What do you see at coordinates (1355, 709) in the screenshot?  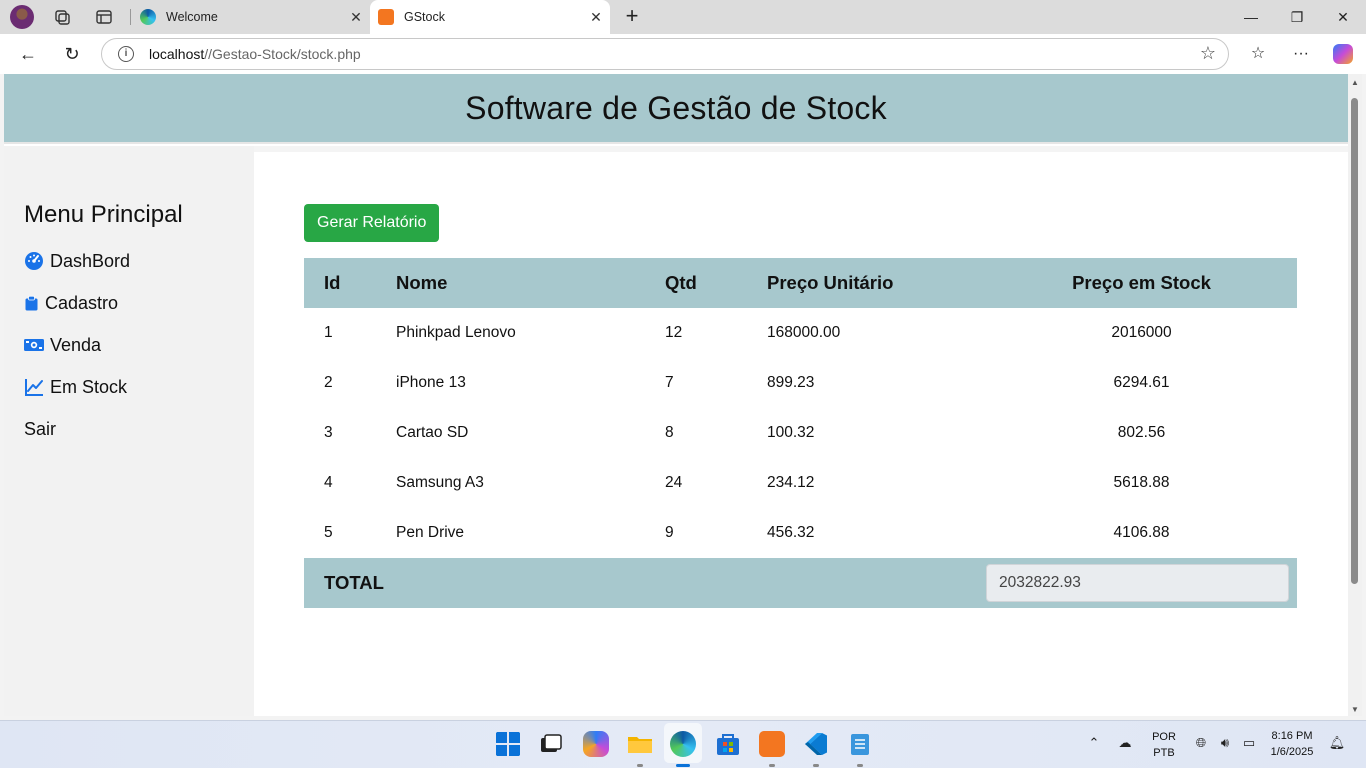 I see `scroll-down-arrow-icon: ▼` at bounding box center [1355, 709].